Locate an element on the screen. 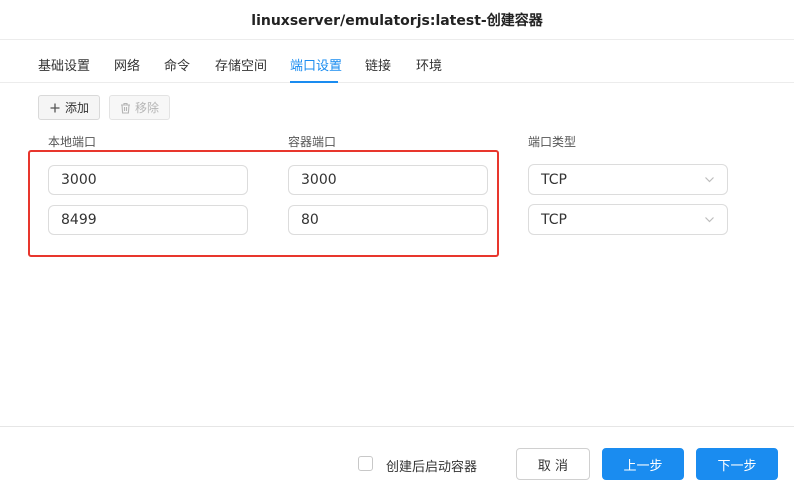 The width and height of the screenshot is (794, 497). tab-storage: 存储空间 is located at coordinates (241, 64).